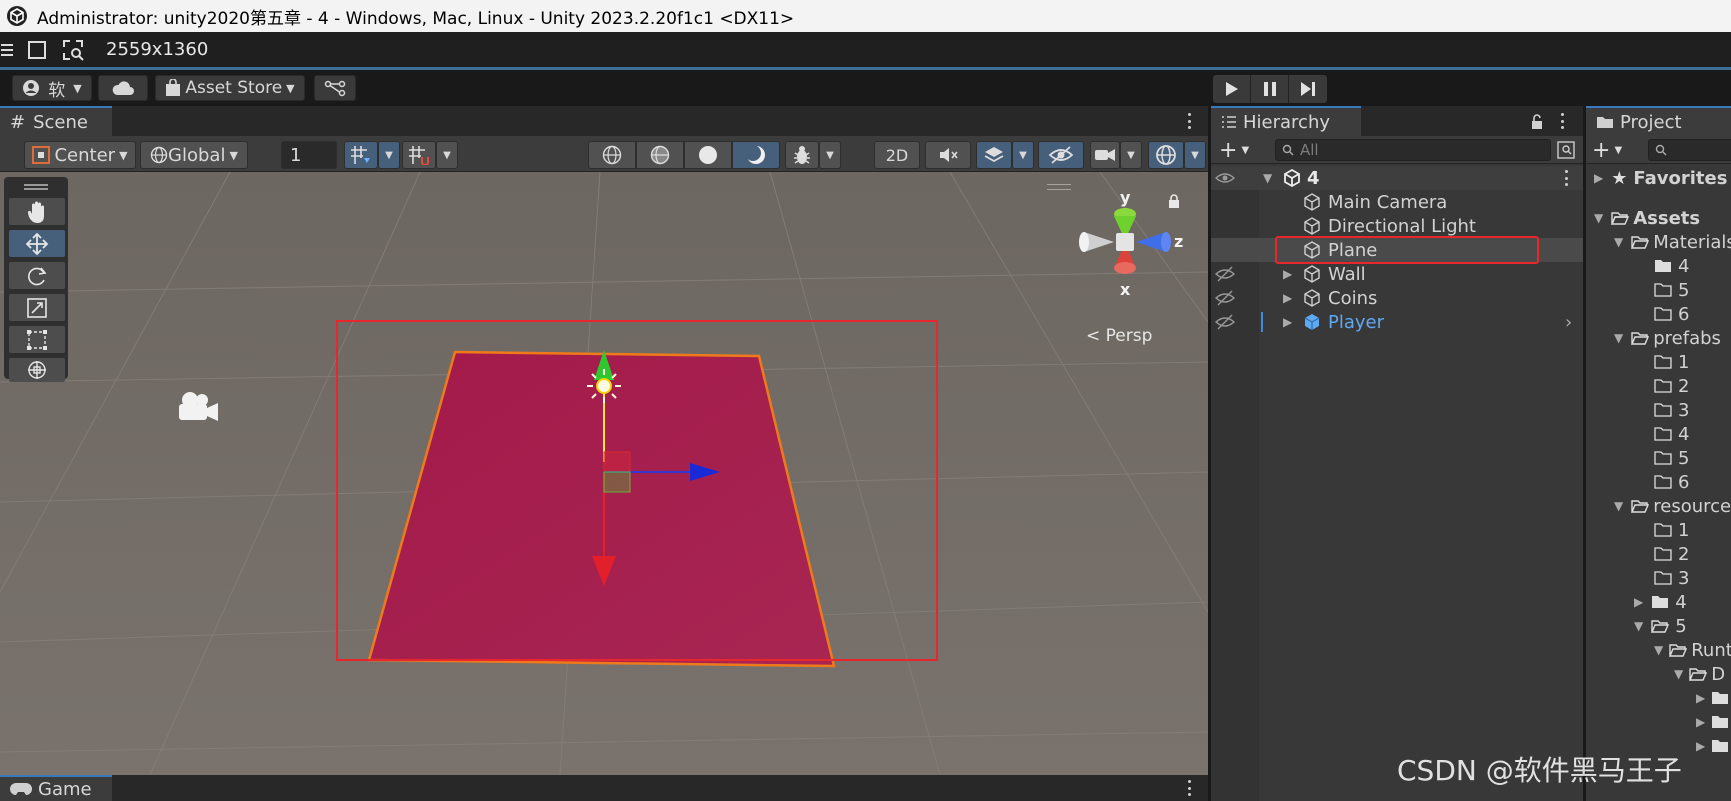 Image resolution: width=1731 pixels, height=801 pixels. Describe the element at coordinates (123, 88) in the screenshot. I see `cloud-button` at that location.